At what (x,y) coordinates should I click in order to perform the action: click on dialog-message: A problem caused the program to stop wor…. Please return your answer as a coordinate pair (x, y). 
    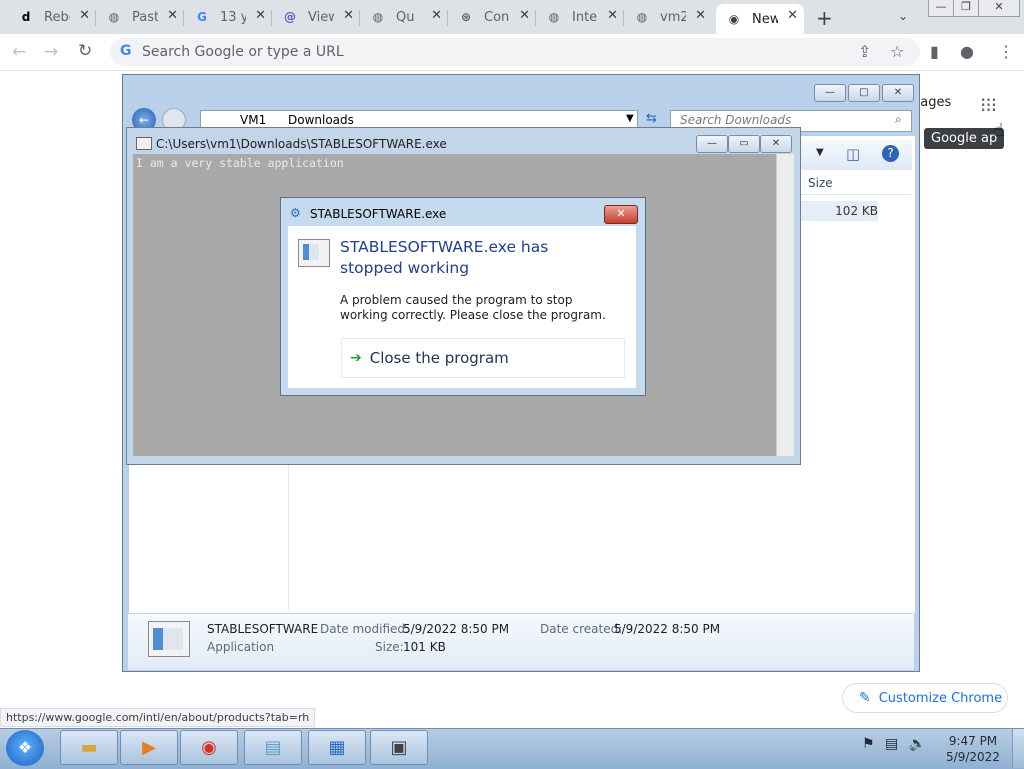
    Looking at the image, I should click on (473, 307).